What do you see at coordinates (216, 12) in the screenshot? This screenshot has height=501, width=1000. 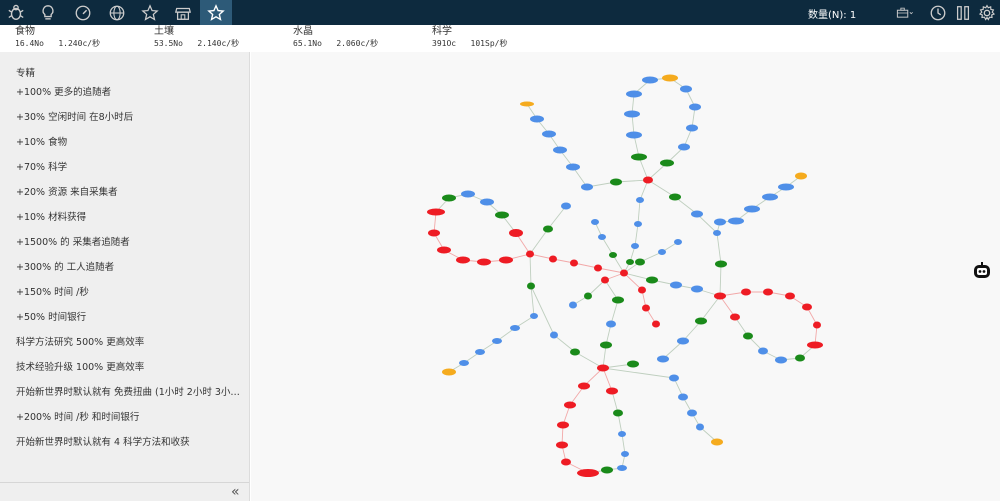 I see `tab-specialties` at bounding box center [216, 12].